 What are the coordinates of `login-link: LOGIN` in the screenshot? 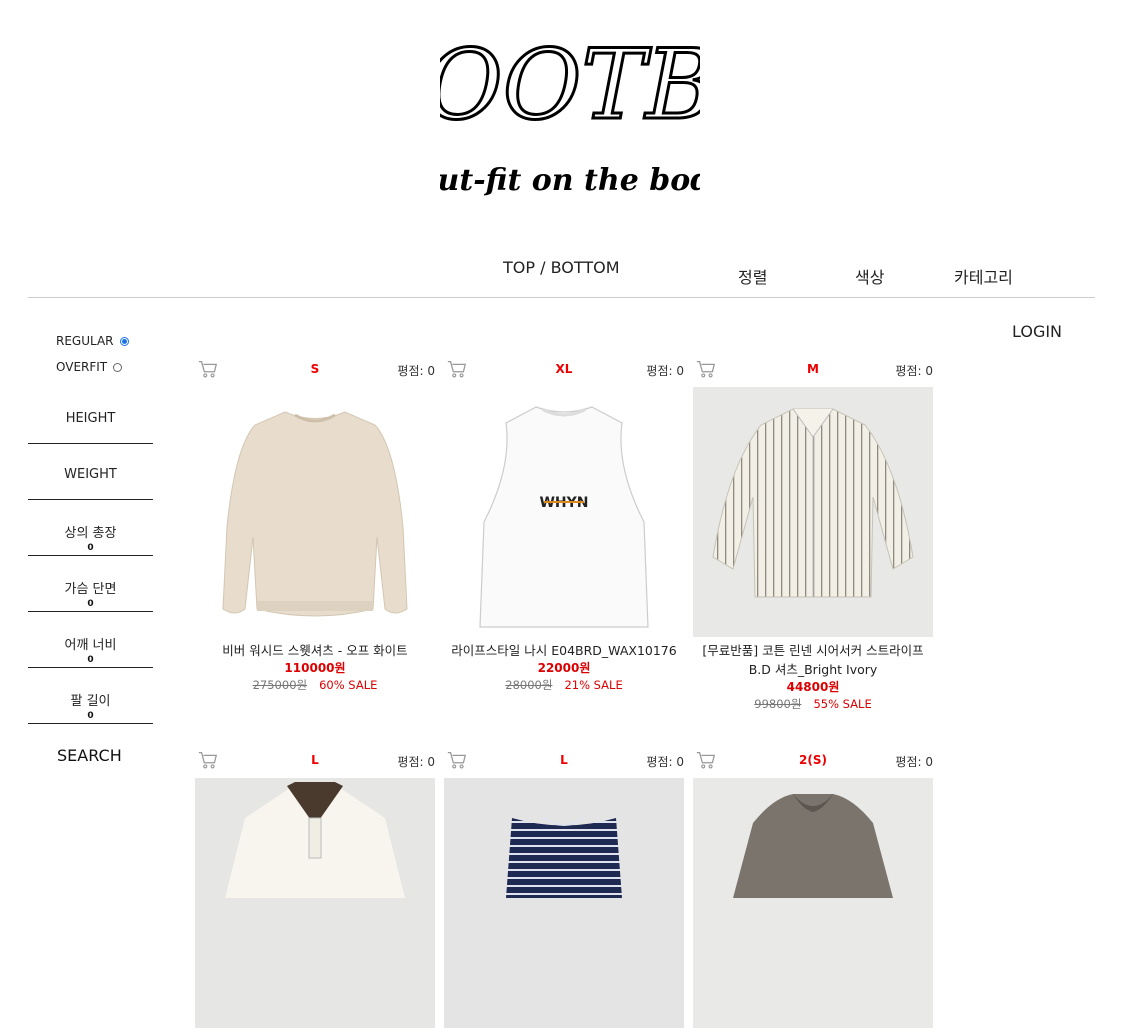 It's located at (1037, 331).